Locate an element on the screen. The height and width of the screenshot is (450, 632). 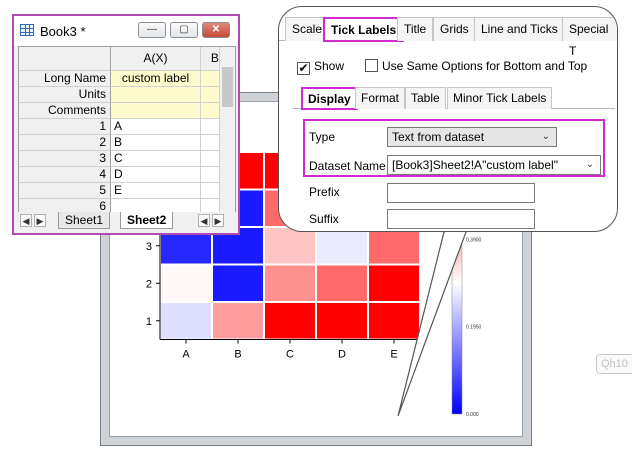
table-row: 5 E is located at coordinates (127, 191).